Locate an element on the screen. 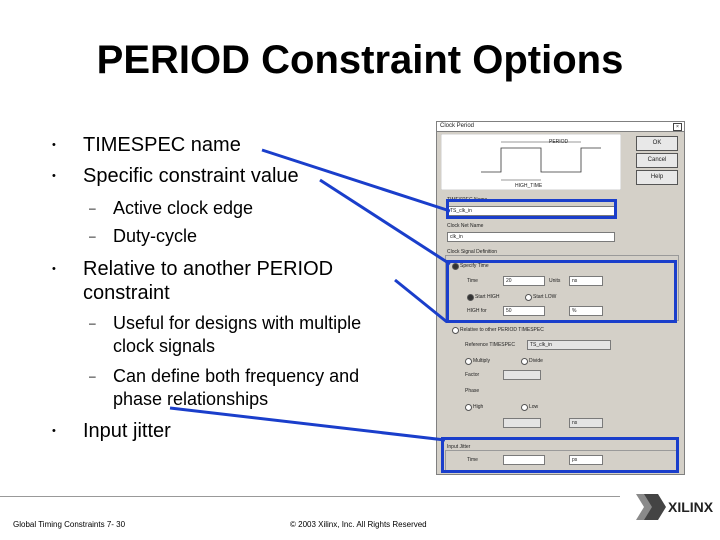 The height and width of the screenshot is (540, 720). footer-divider is located at coordinates (310, 496).